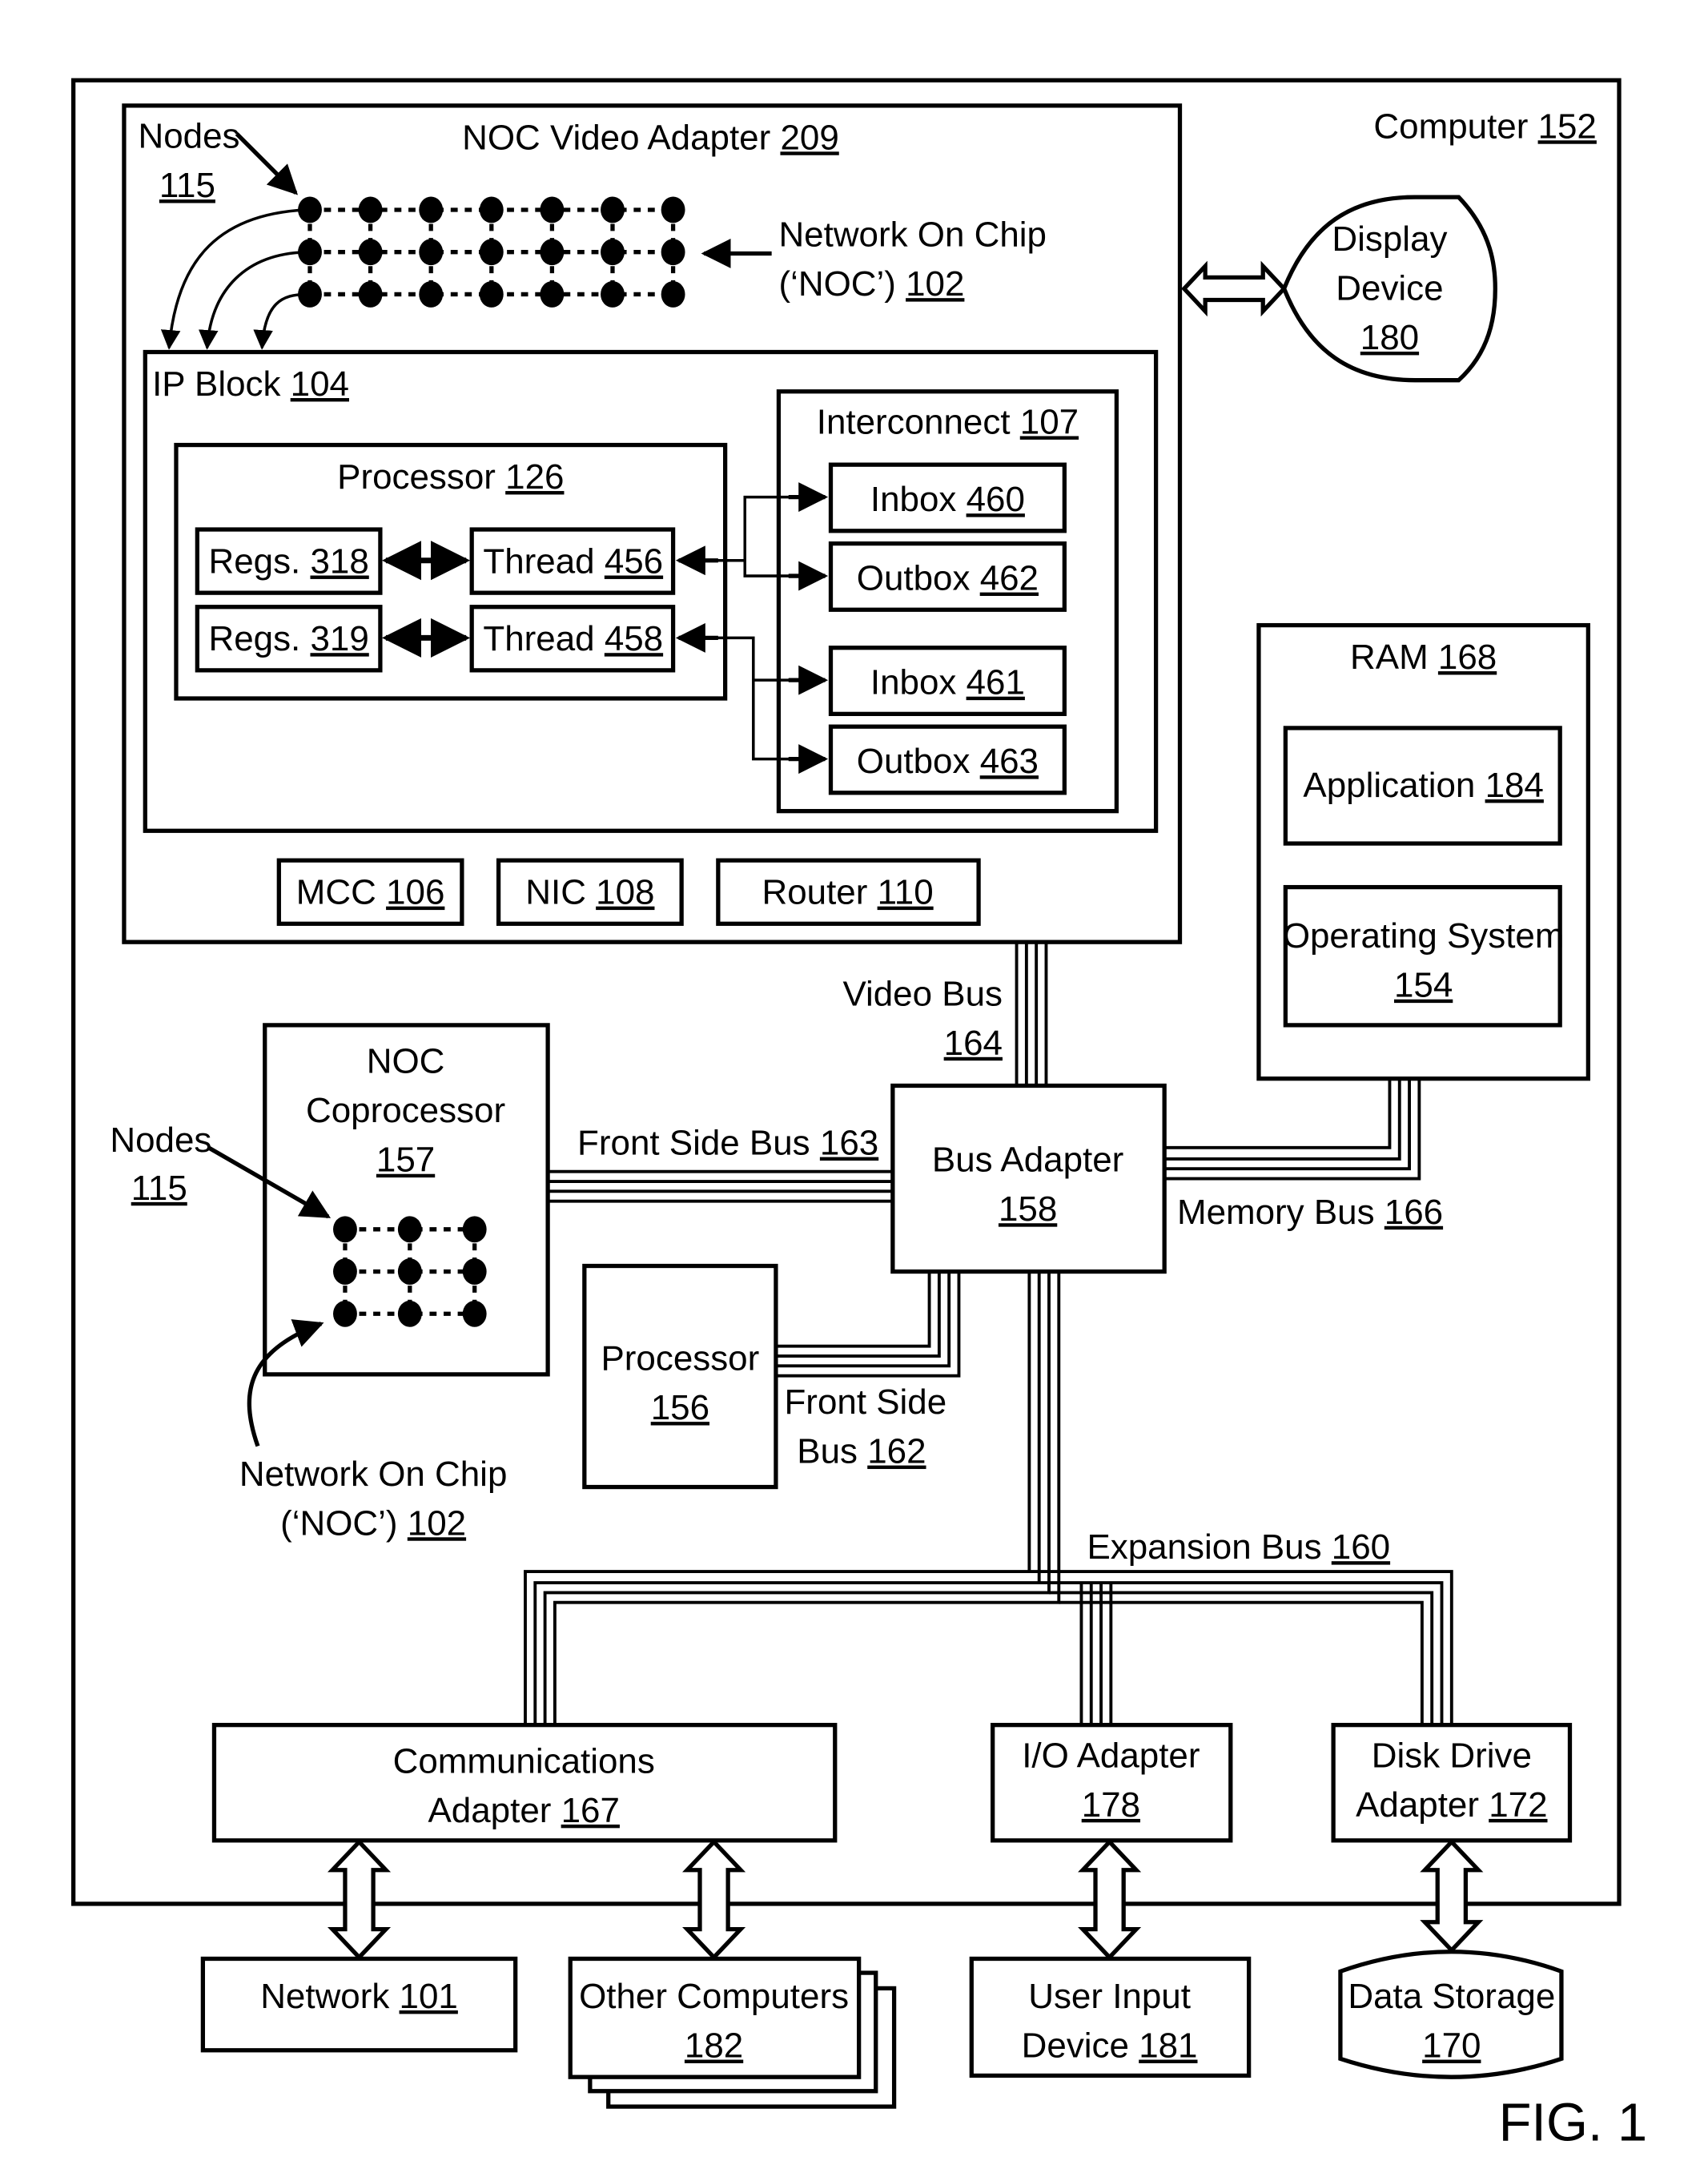 This screenshot has height=2177, width=1708. What do you see at coordinates (1238, 1547) in the screenshot?
I see `expansion-bus-label: Expansion Bus 160` at bounding box center [1238, 1547].